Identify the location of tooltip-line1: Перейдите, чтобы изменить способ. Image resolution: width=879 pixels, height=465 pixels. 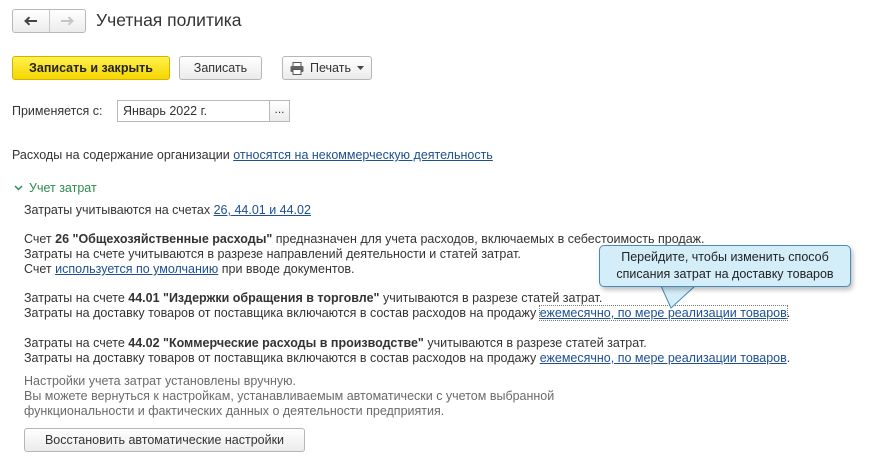
(725, 257).